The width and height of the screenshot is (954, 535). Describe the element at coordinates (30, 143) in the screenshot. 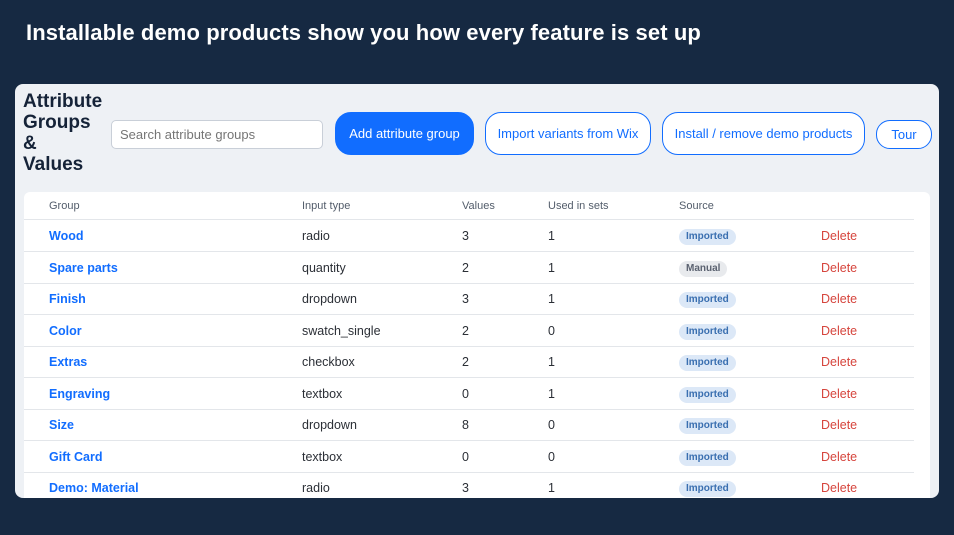

I see `page-title-line: &` at that location.